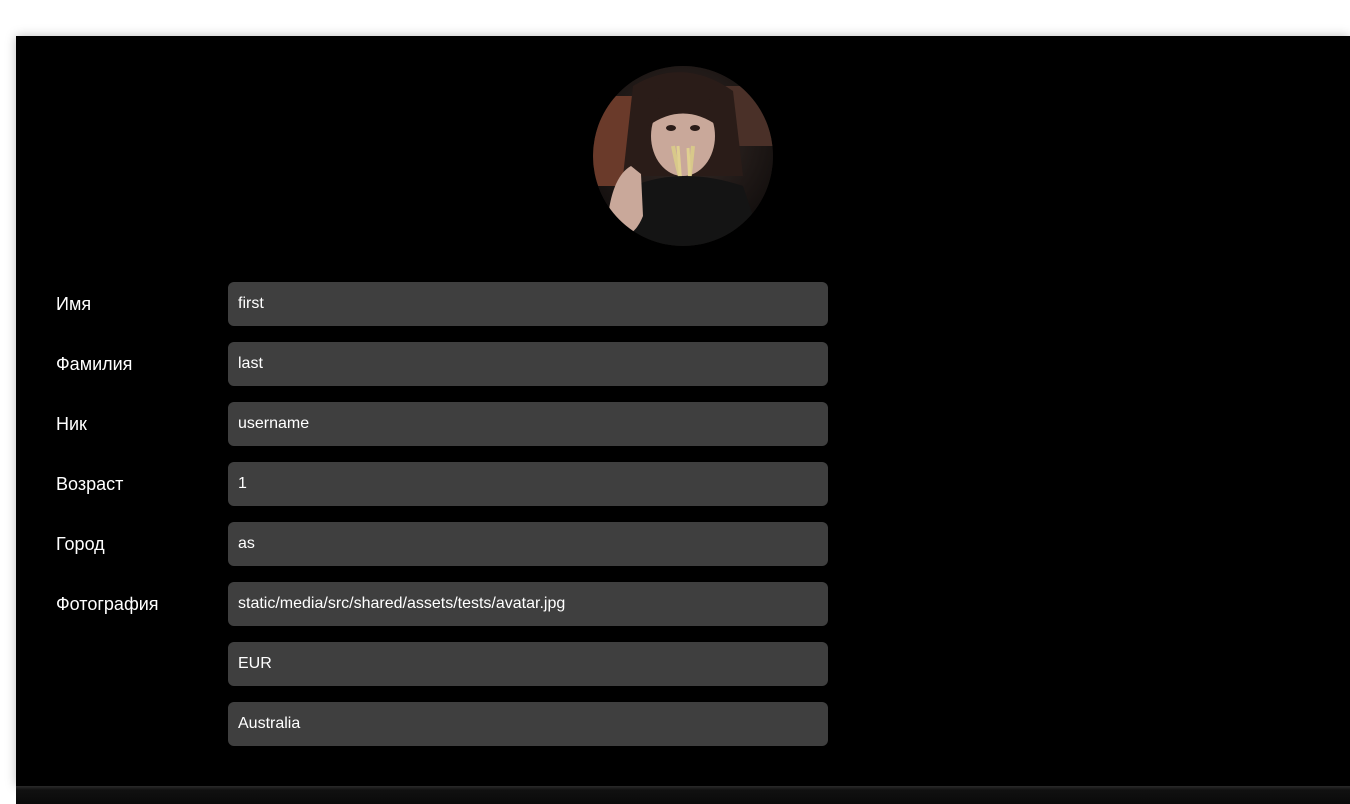 The width and height of the screenshot is (1350, 804). I want to click on avatar-photo, so click(683, 156).